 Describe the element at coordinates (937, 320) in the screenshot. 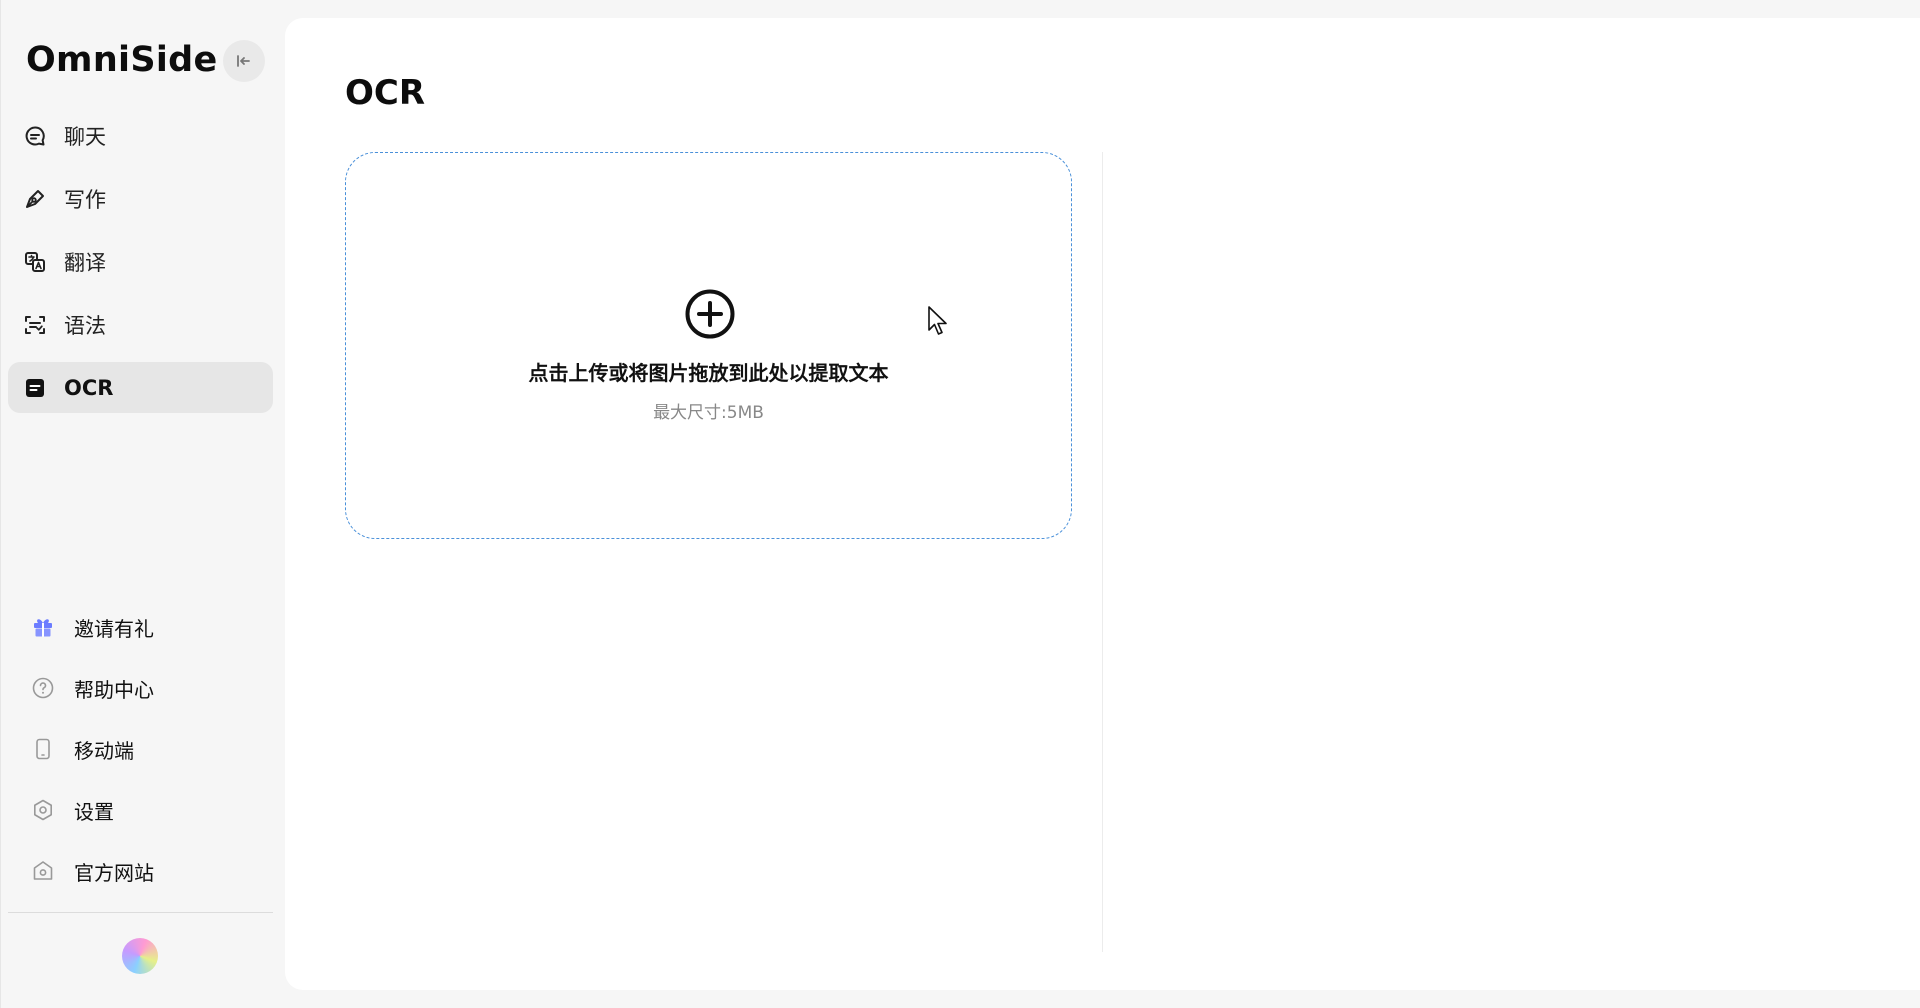

I see `mouse-cursor-icon` at that location.